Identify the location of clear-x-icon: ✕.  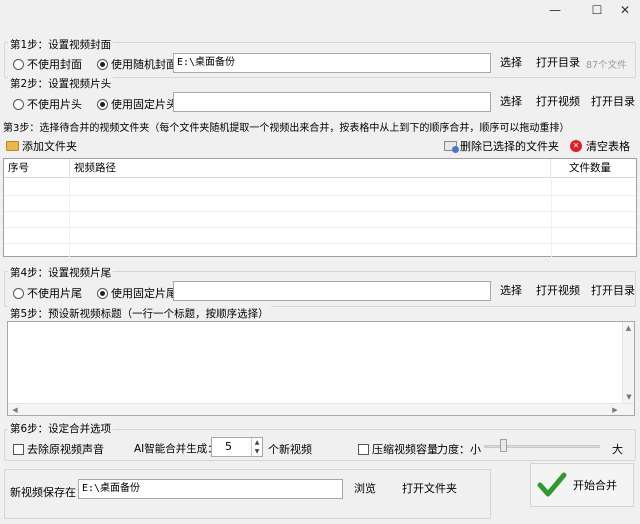
(576, 146).